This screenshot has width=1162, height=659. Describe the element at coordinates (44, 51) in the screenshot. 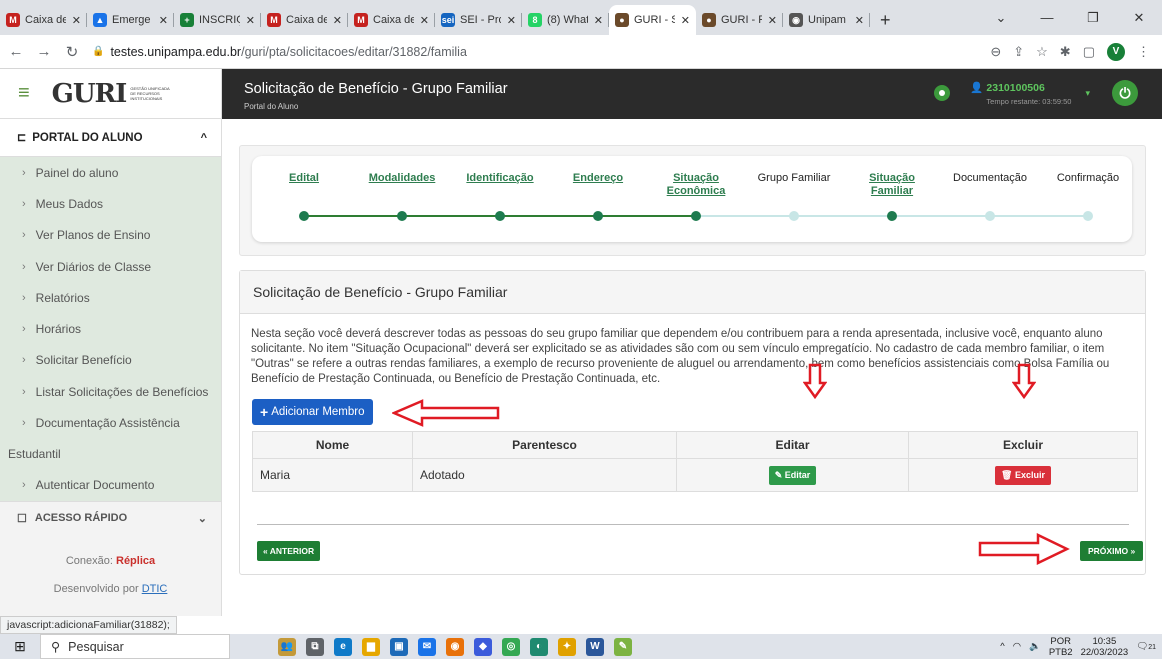

I see `forward-icon: →` at that location.